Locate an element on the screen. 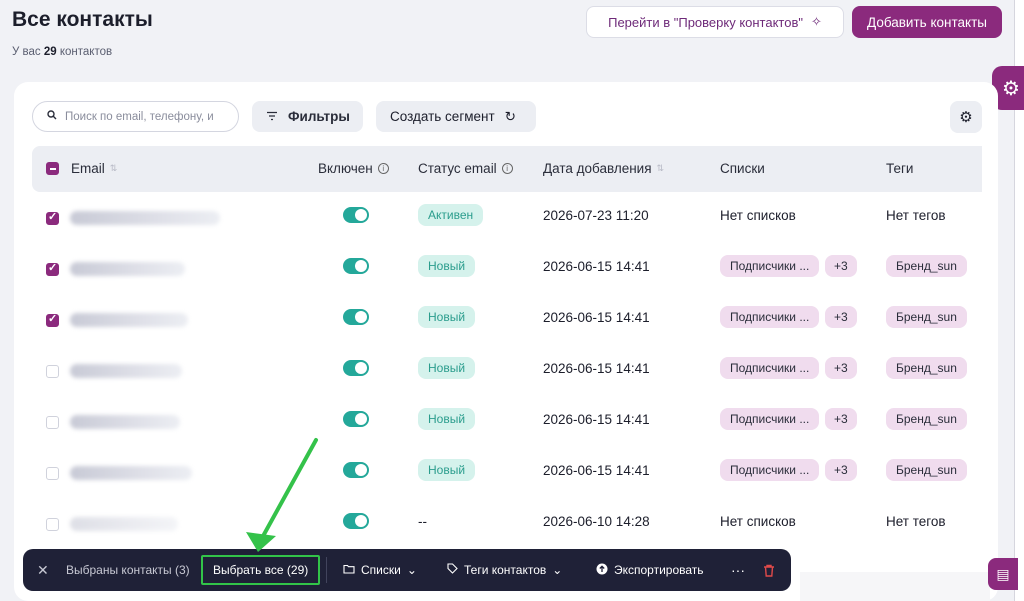  more-options-icon: ··· is located at coordinates (738, 570).